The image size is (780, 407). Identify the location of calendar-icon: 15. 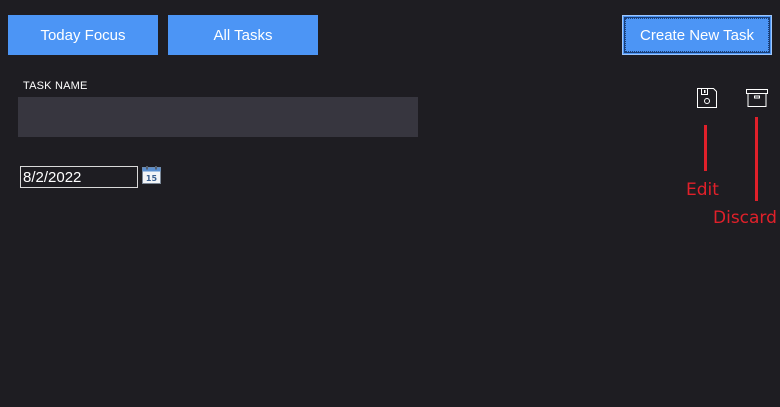
(151, 175).